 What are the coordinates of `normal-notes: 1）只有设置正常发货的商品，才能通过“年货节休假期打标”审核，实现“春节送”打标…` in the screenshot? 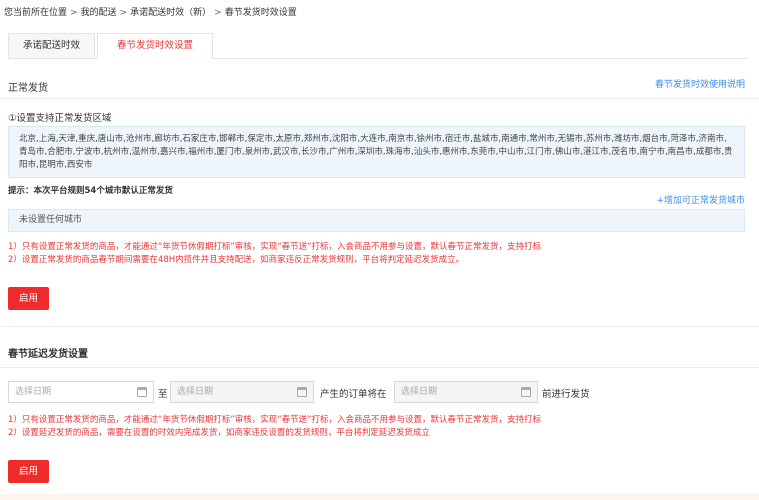 It's located at (274, 254).